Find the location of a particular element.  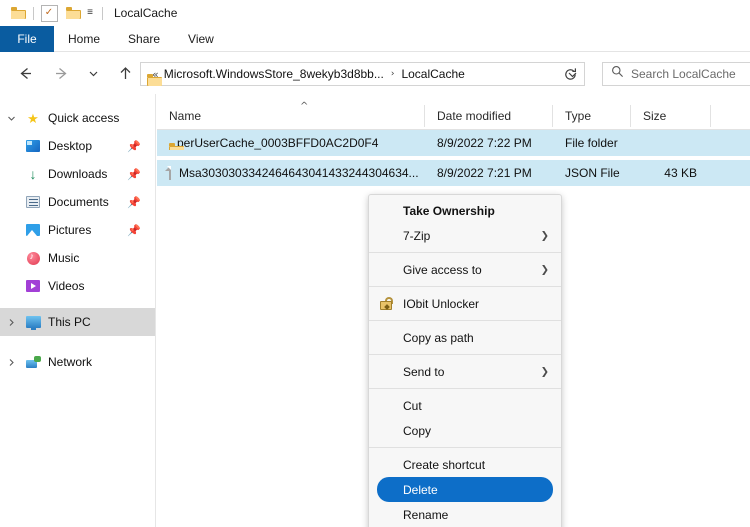

new-folder-icon is located at coordinates (73, 13).